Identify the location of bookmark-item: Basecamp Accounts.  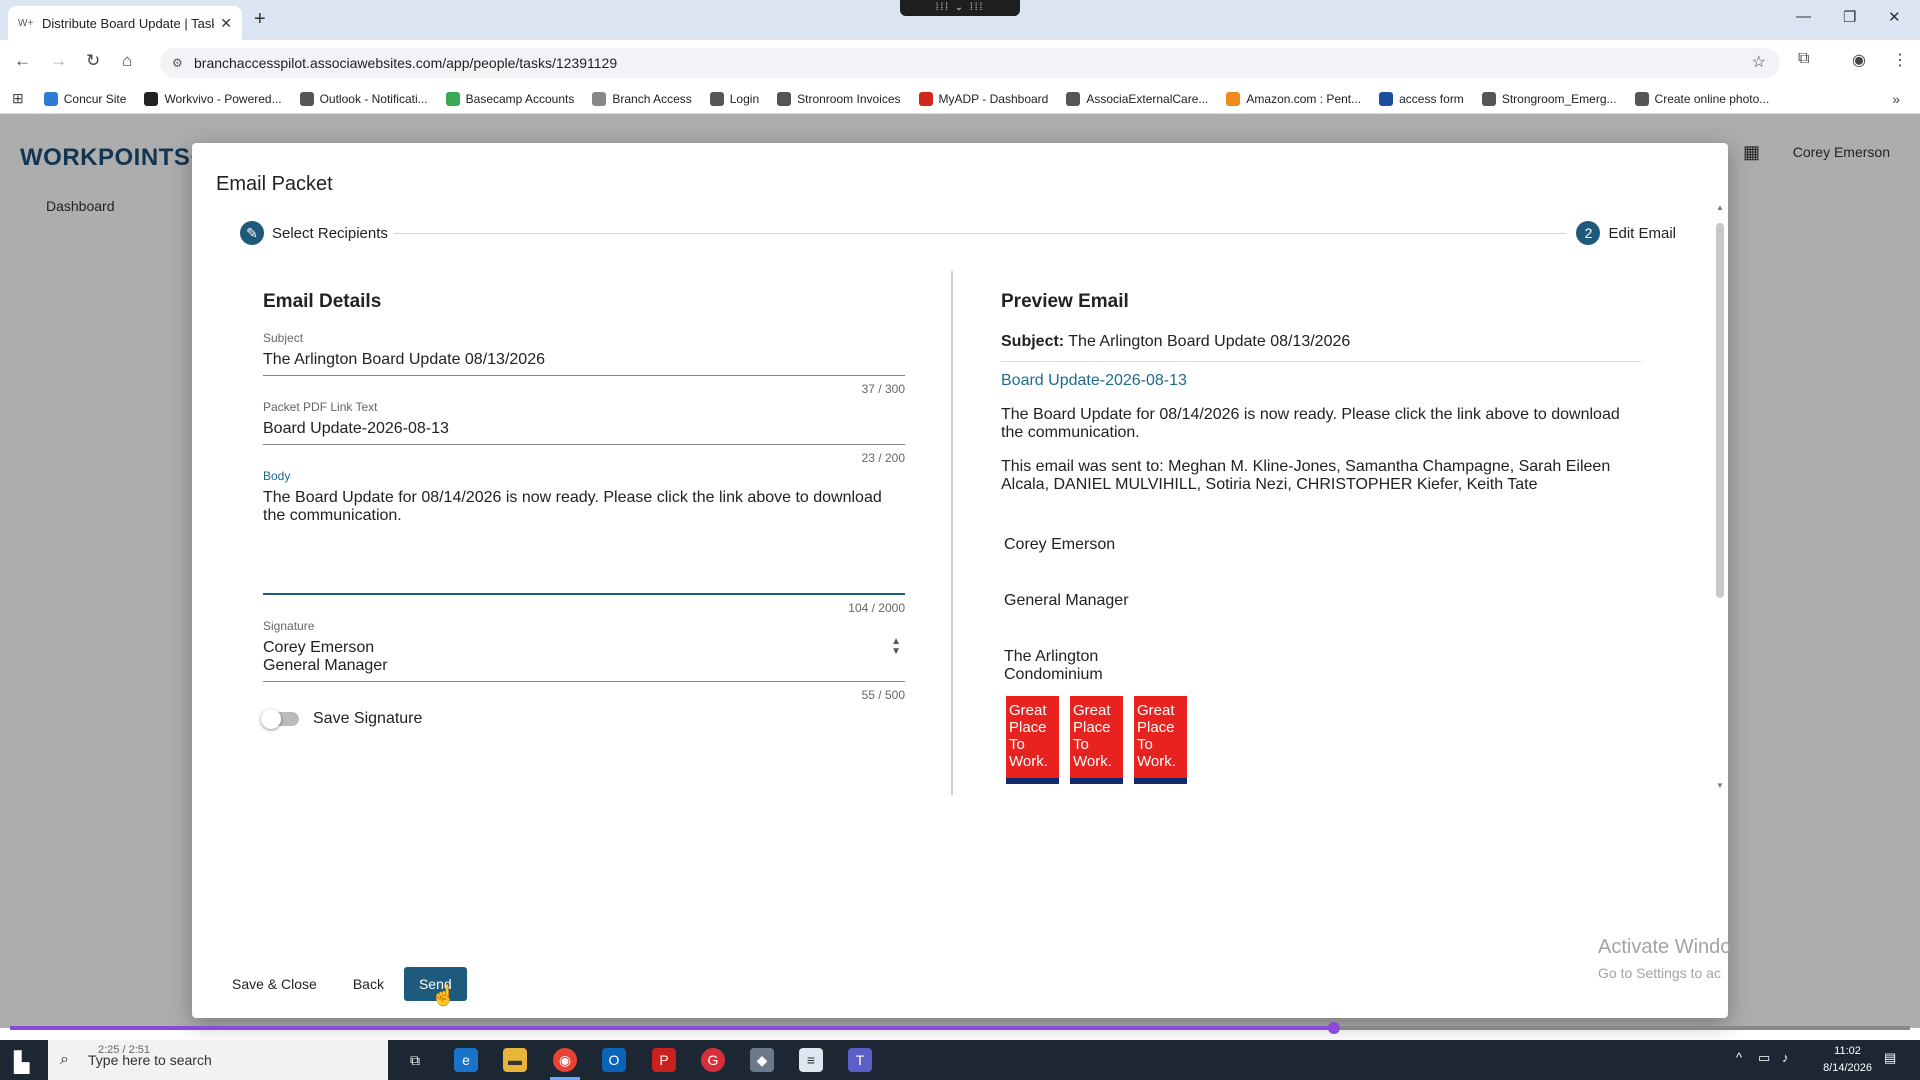
(510, 98).